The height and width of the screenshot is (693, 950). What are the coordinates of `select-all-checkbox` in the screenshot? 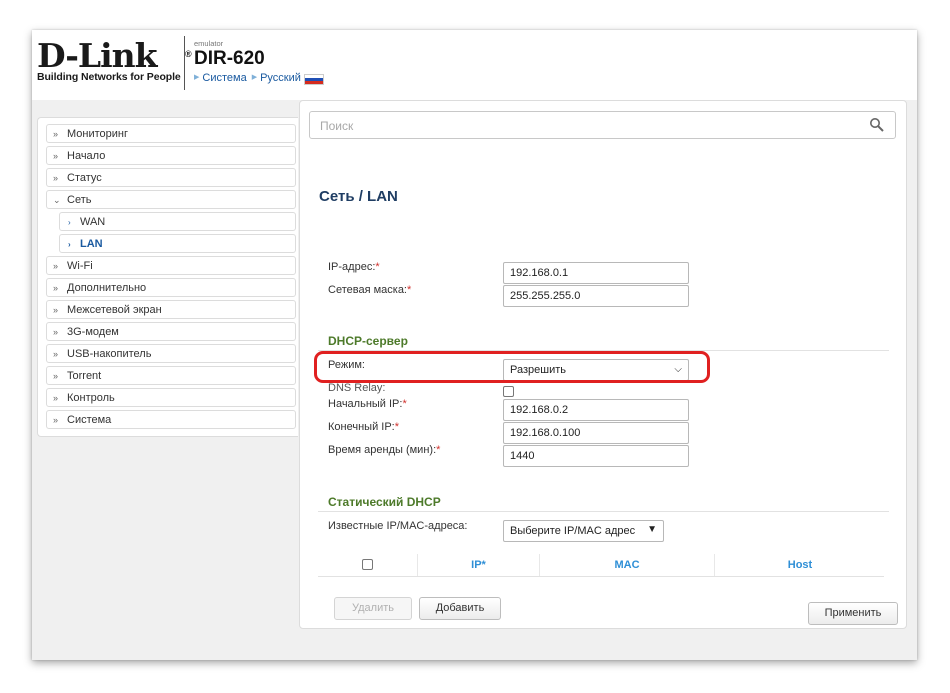 It's located at (367, 564).